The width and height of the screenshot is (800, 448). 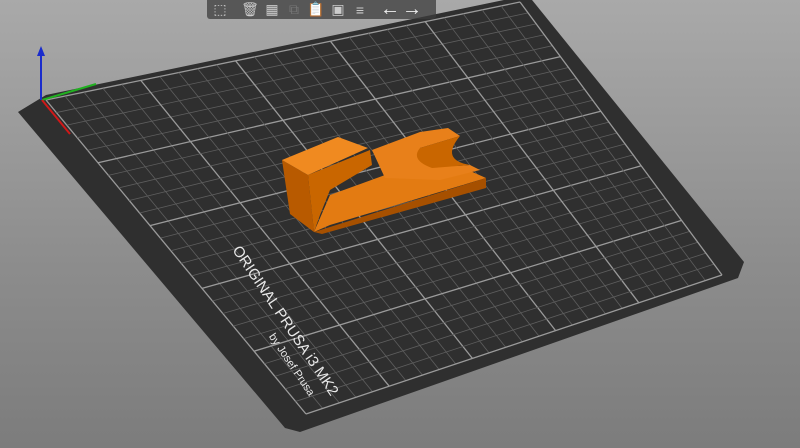 I want to click on copy-button: ⧉, so click(x=294, y=10).